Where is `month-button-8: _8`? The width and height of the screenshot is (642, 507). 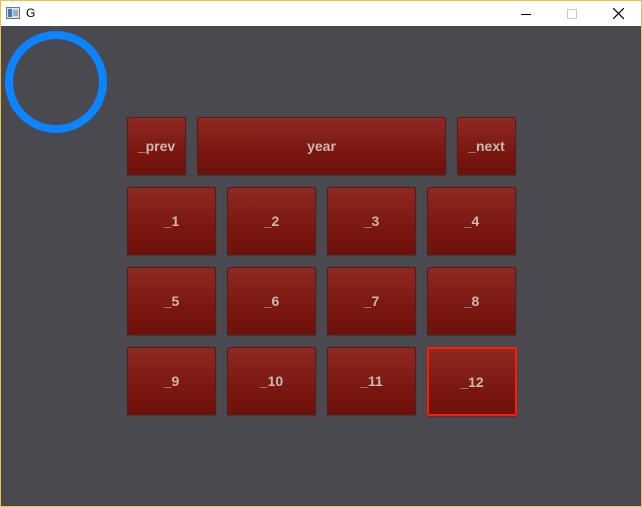
month-button-8: _8 is located at coordinates (471, 301).